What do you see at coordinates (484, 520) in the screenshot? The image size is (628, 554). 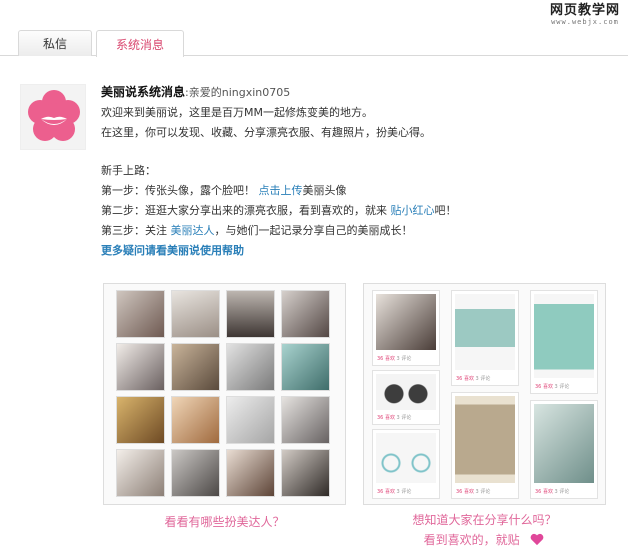 I see `shared-caption-line-1: 想知道大家在分享什么吗？` at bounding box center [484, 520].